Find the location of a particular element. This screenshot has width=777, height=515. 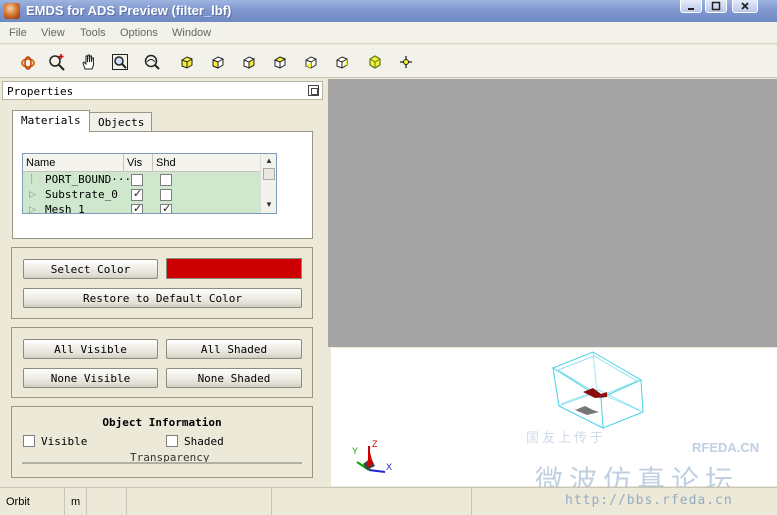

zoom-fit-button is located at coordinates (120, 62).